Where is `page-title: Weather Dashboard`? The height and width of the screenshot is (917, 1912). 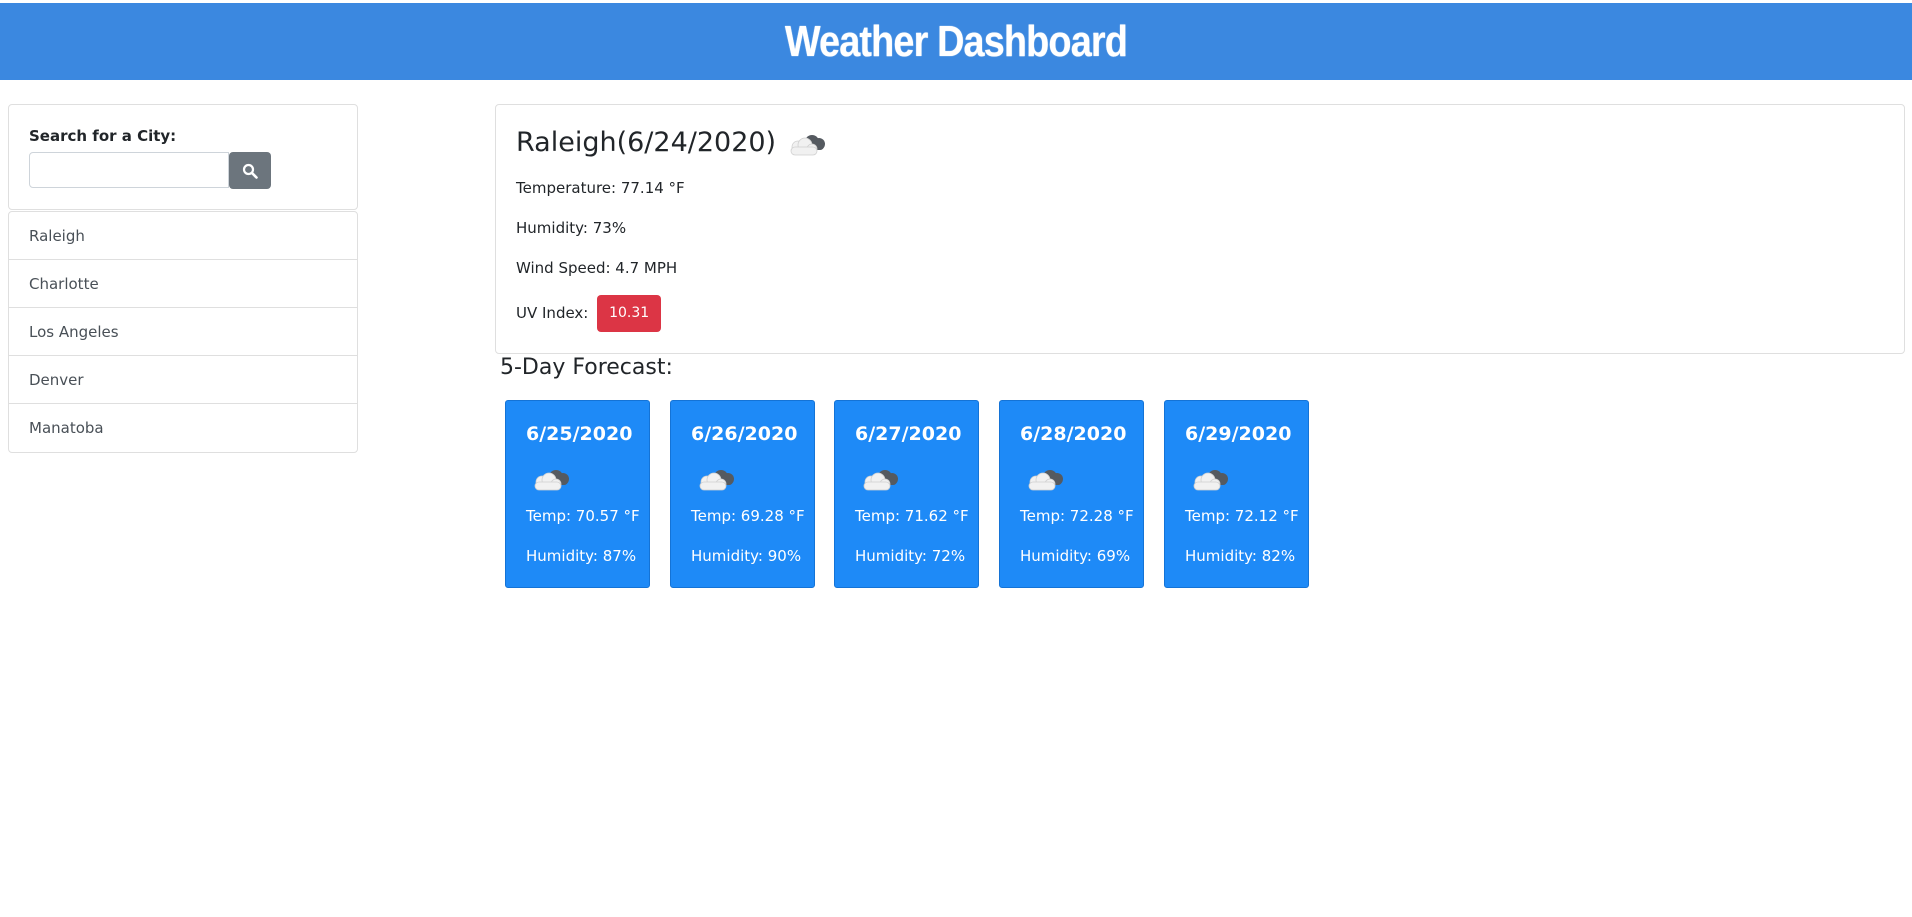
page-title: Weather Dashboard is located at coordinates (956, 41).